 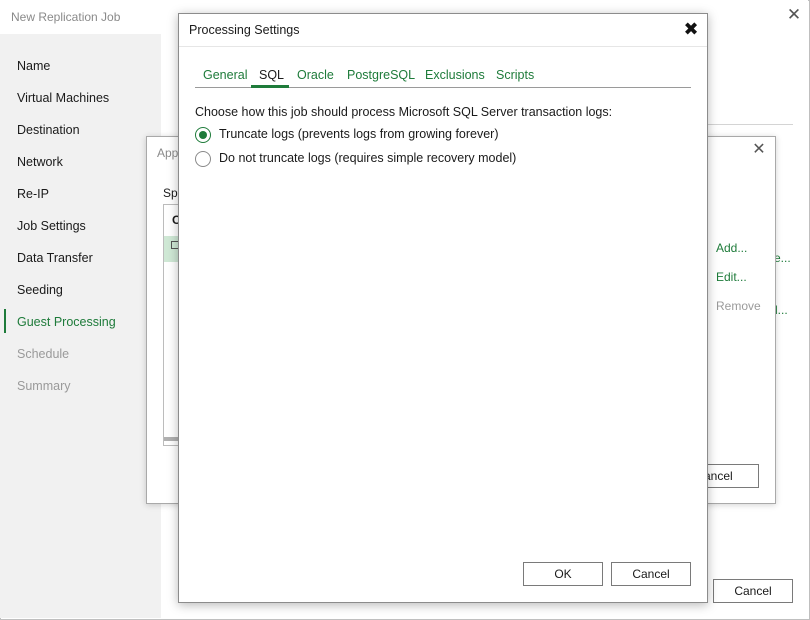 I want to click on sidebar-item-name: Name, so click(x=33, y=66).